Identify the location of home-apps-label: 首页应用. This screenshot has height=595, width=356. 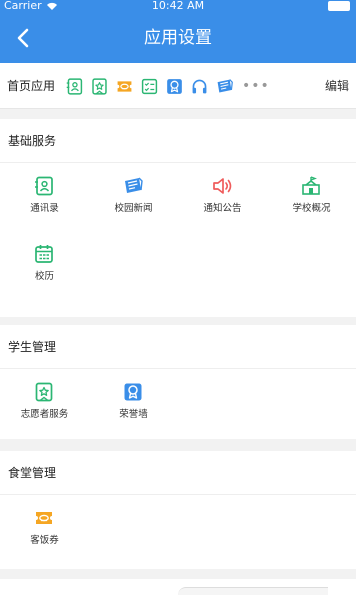
(31, 86).